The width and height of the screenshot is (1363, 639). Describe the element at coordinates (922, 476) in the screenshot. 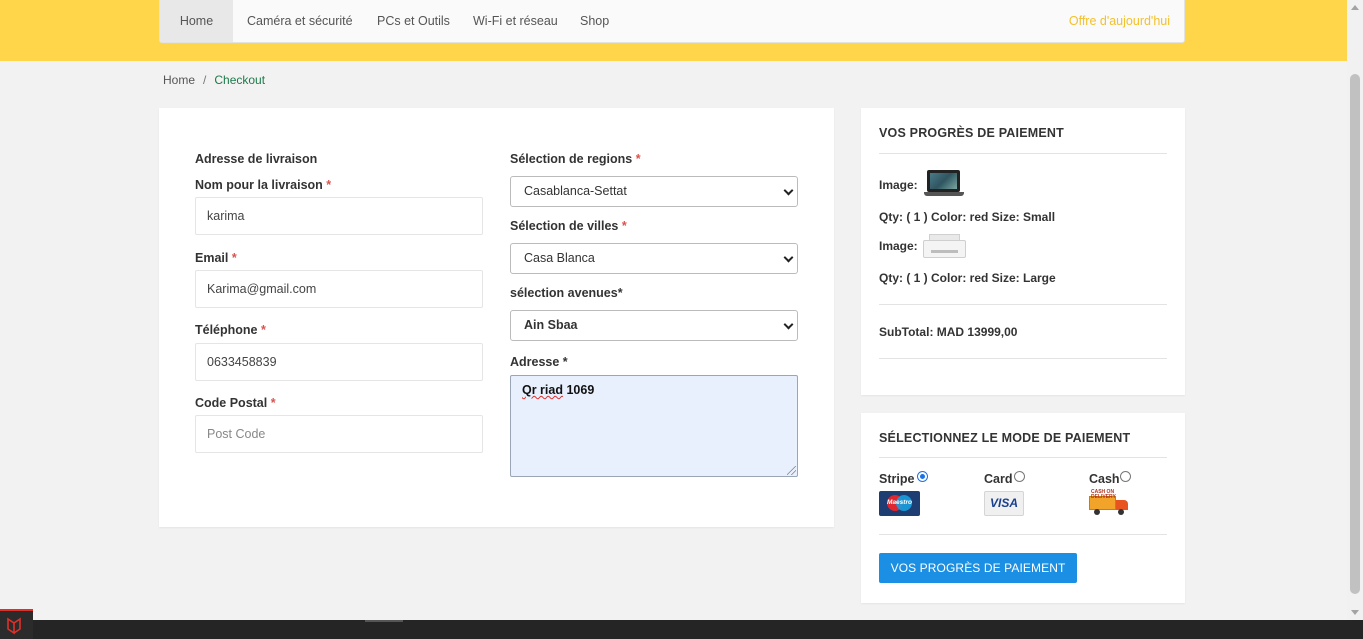

I see `stripe-radio` at that location.